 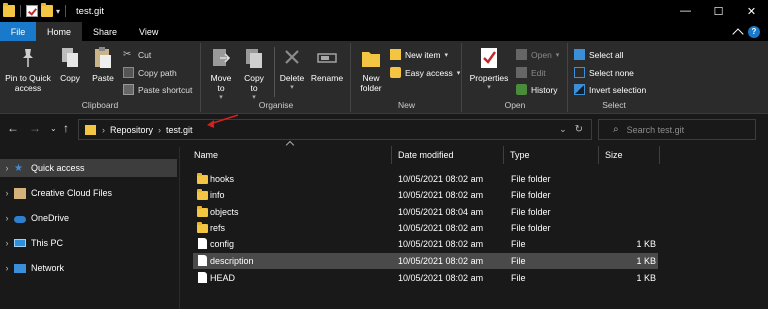 I want to click on nav-label: Quick access, so click(x=58, y=168).